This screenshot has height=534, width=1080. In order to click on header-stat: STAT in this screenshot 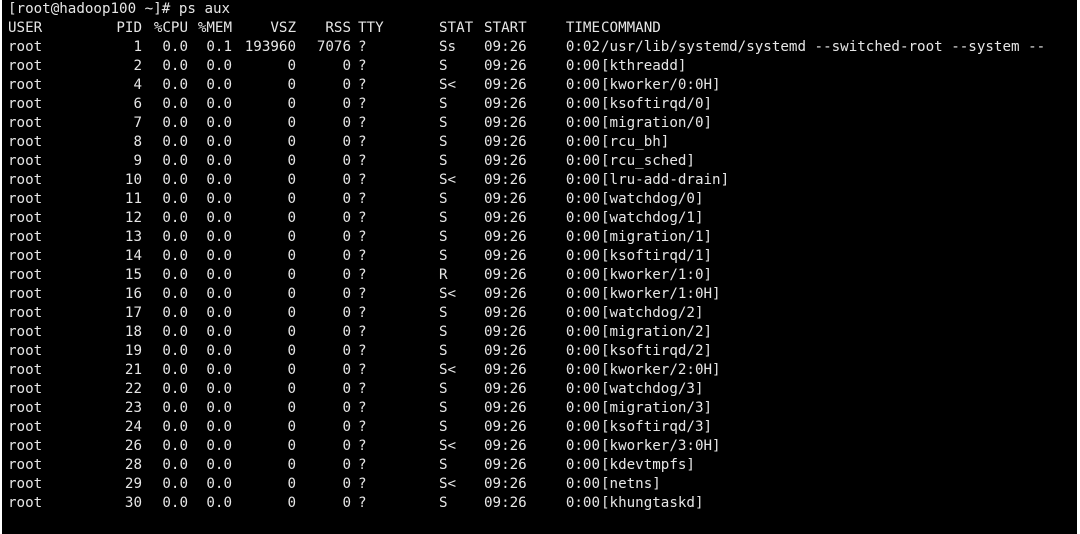, I will do `click(456, 28)`.